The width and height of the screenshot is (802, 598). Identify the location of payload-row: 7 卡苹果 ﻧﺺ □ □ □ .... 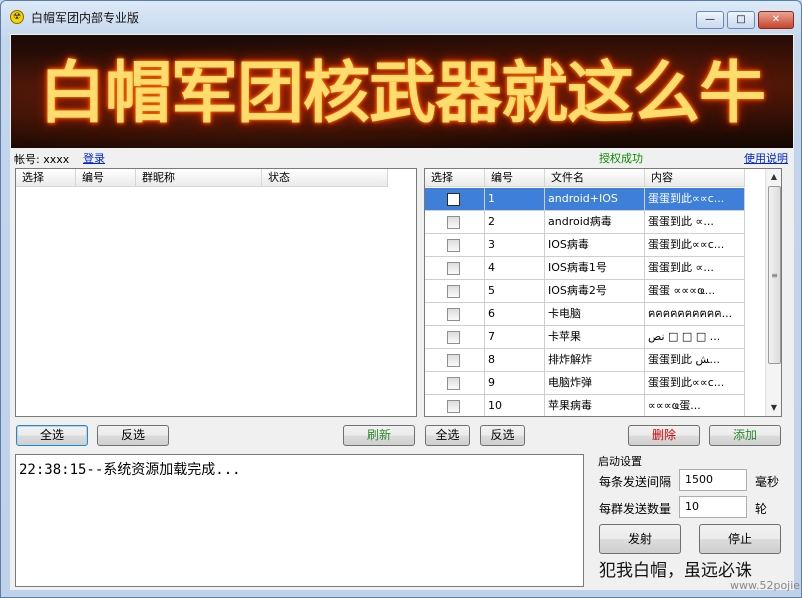
(585, 337).